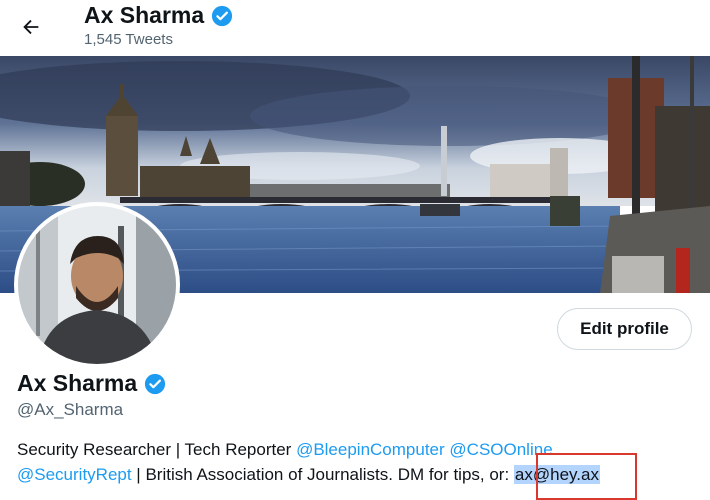  I want to click on profile-name: Ax Sharma, so click(91, 383).